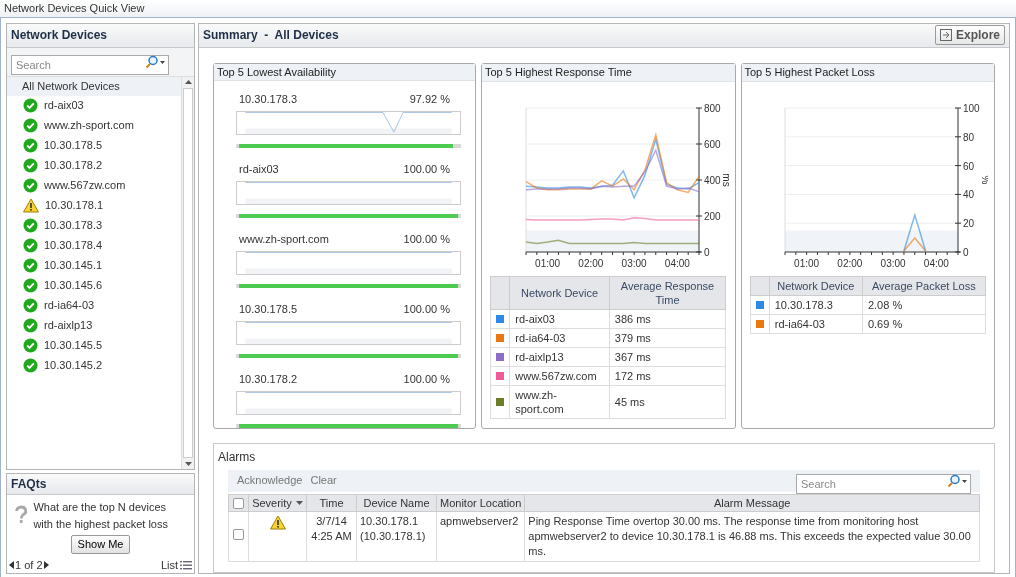 The width and height of the screenshot is (1016, 577). Describe the element at coordinates (299, 502) in the screenshot. I see `sort-icon` at that location.